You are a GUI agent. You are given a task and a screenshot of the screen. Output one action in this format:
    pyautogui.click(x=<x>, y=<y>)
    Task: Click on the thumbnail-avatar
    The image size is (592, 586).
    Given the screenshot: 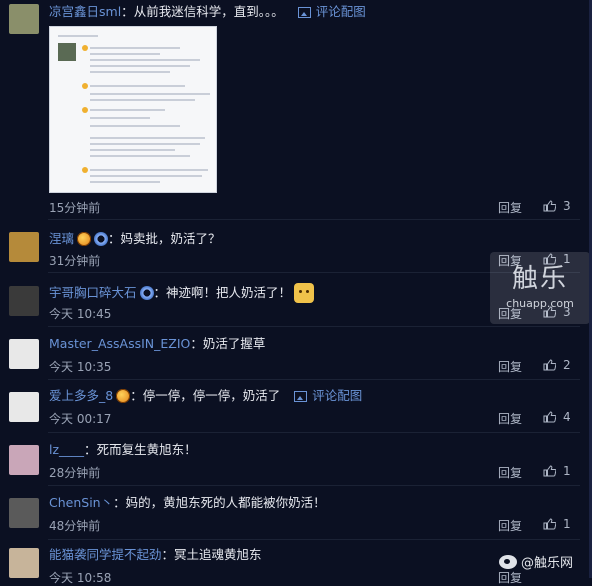 What is the action you would take?
    pyautogui.click(x=67, y=52)
    